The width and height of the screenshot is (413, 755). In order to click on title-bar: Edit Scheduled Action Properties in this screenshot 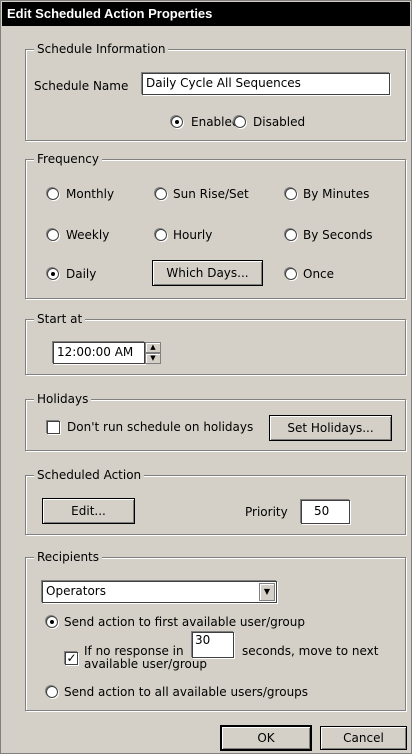, I will do `click(206, 14)`.